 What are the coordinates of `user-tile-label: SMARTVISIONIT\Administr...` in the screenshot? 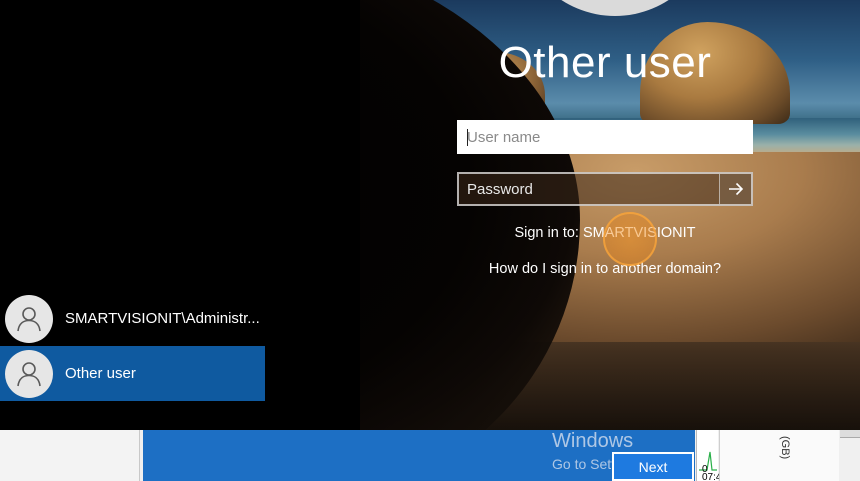 It's located at (162, 318).